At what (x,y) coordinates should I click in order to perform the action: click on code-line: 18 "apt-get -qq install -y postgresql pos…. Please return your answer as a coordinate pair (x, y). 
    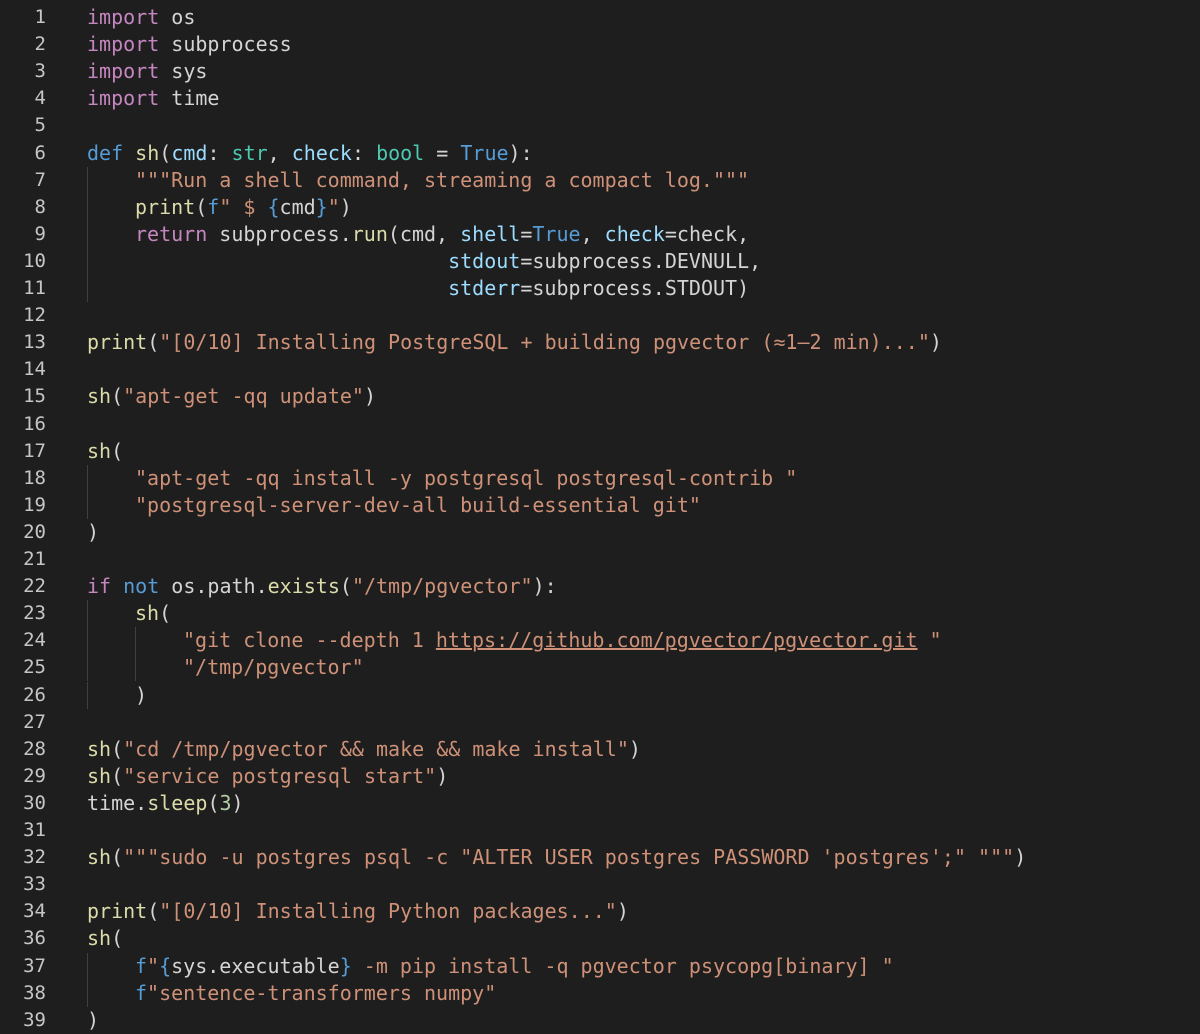
    Looking at the image, I should click on (600, 478).